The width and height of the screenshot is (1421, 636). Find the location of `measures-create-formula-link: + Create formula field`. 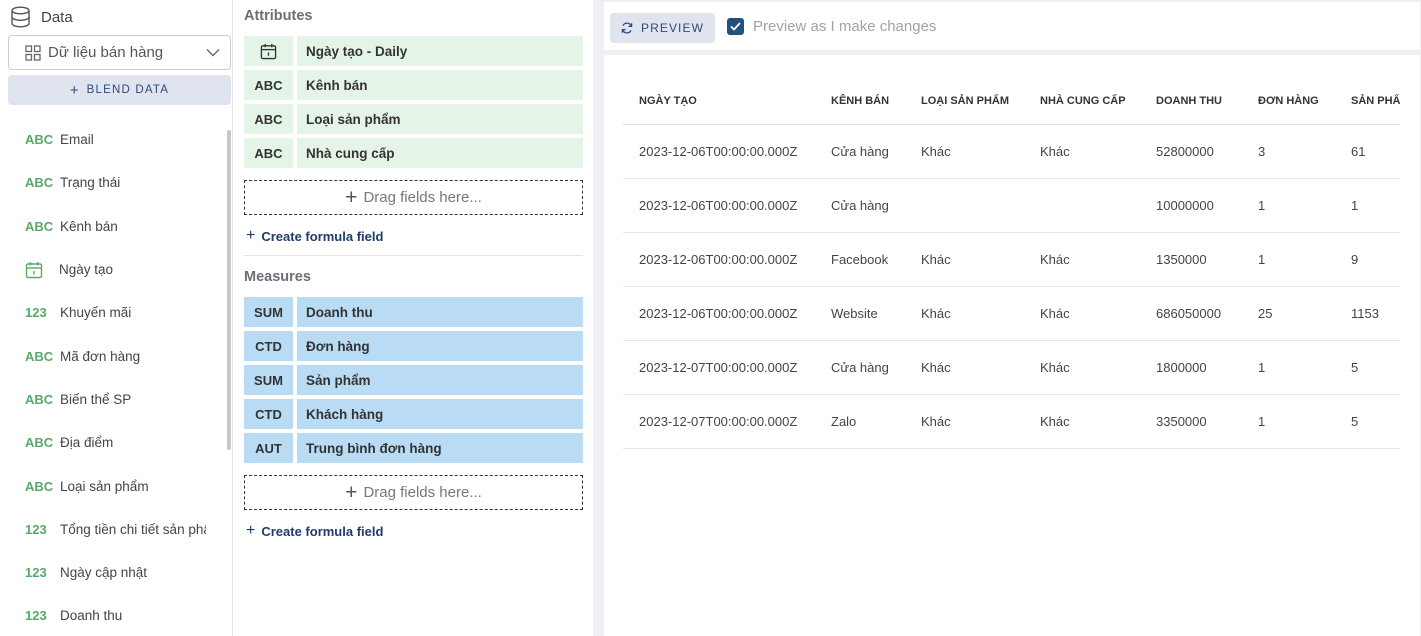

measures-create-formula-link: + Create formula field is located at coordinates (314, 531).